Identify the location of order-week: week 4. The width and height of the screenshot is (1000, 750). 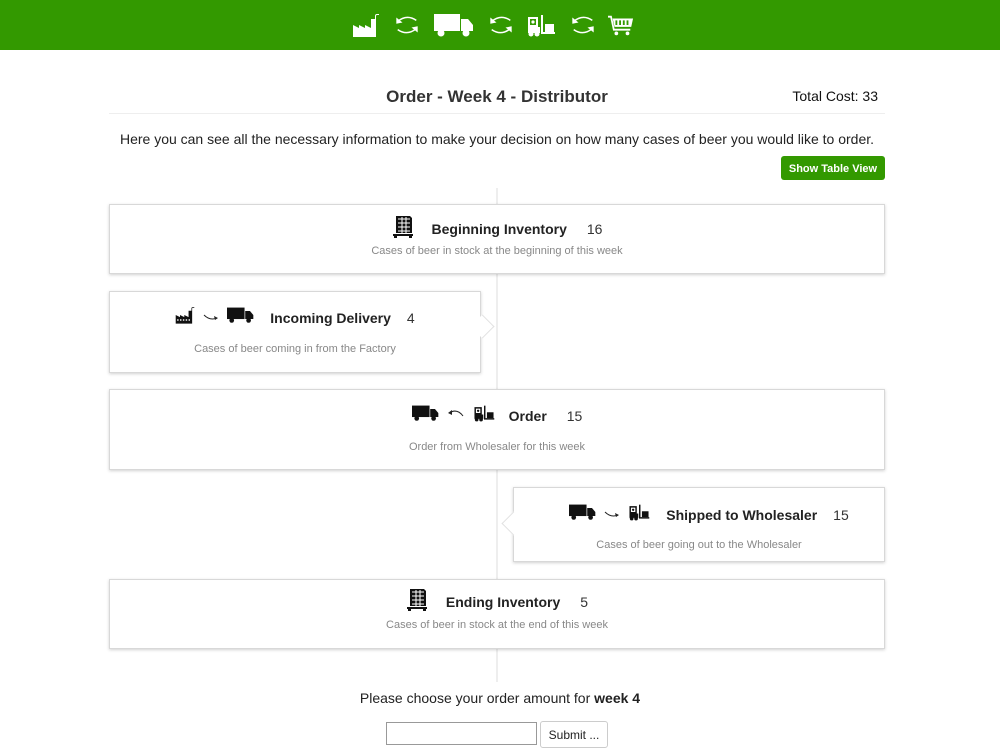
(617, 698).